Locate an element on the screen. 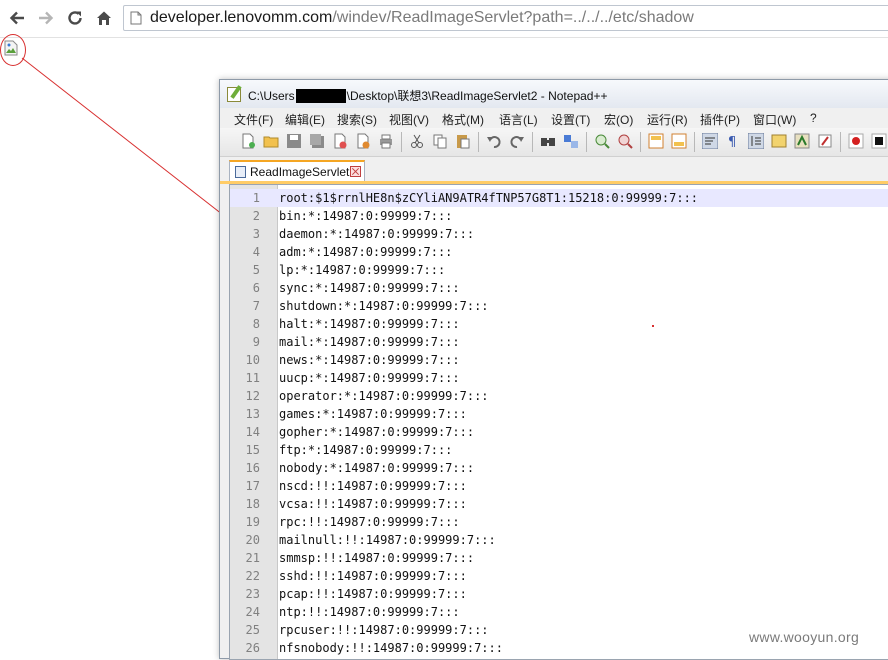  zoom-out-icon is located at coordinates (625, 141).